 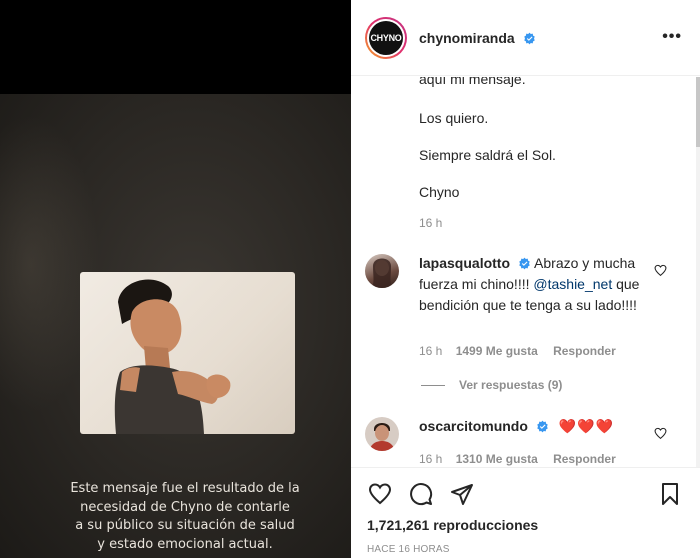 I want to click on caption-text: aquí mi mensaje., so click(x=472, y=82).